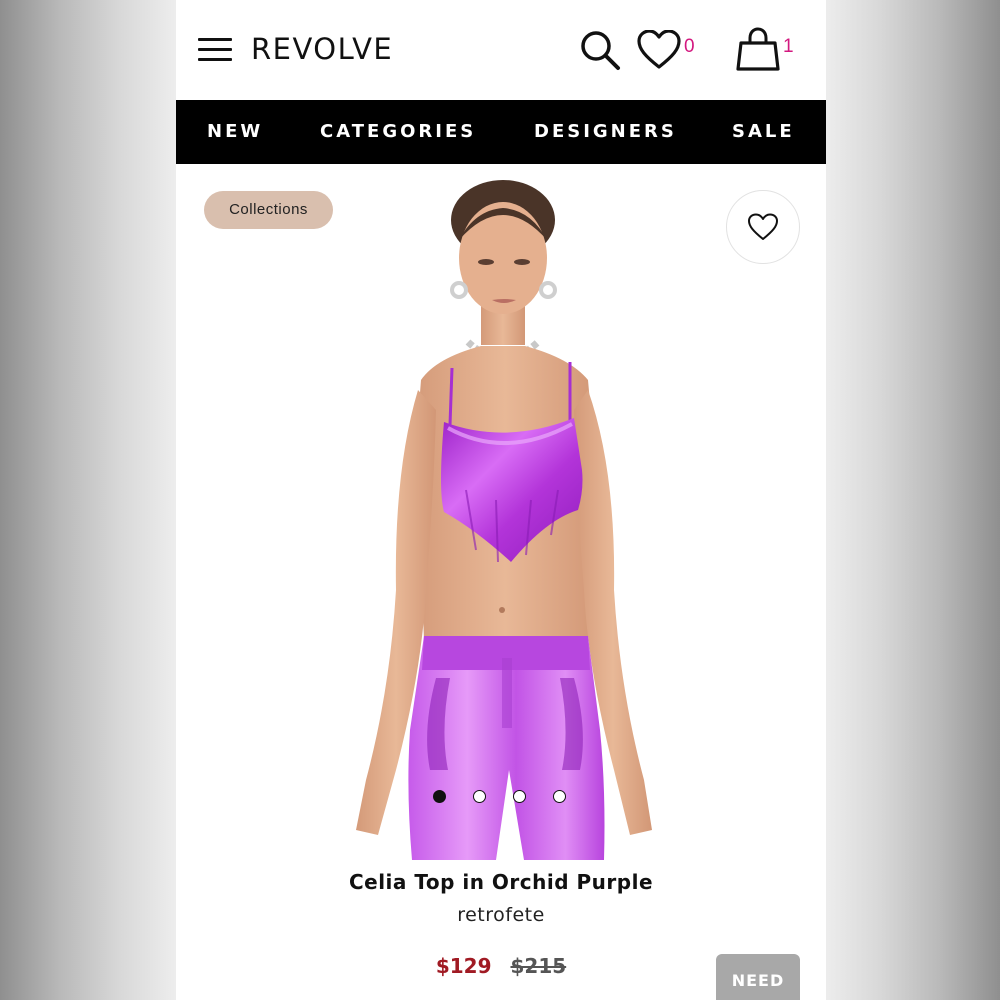 The image size is (1000, 1000). What do you see at coordinates (235, 132) in the screenshot?
I see `nav-new: NEW` at bounding box center [235, 132].